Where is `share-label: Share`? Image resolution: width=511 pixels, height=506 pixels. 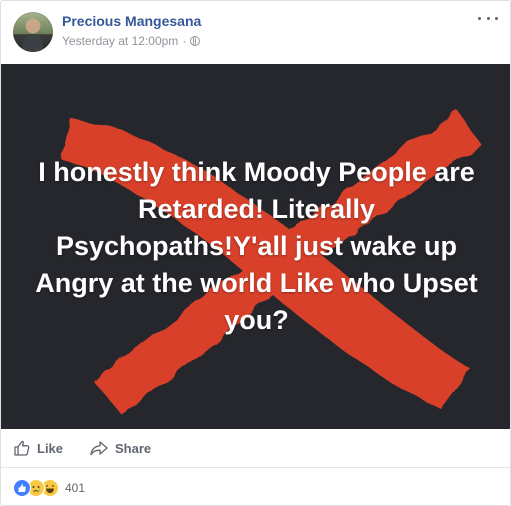
share-label: Share is located at coordinates (133, 448).